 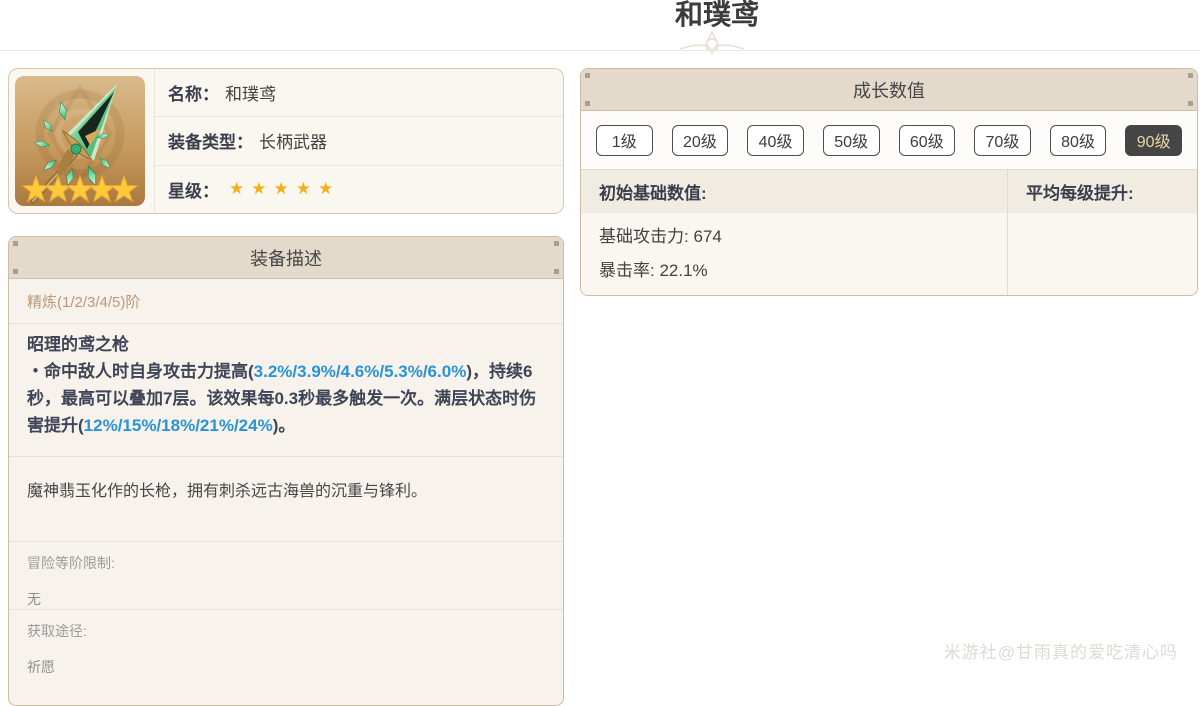 I want to click on weapon-info-rows: 名称： 和璞鸢 装备类型： 长柄武器 星级： ★★★★★, so click(x=358, y=141).